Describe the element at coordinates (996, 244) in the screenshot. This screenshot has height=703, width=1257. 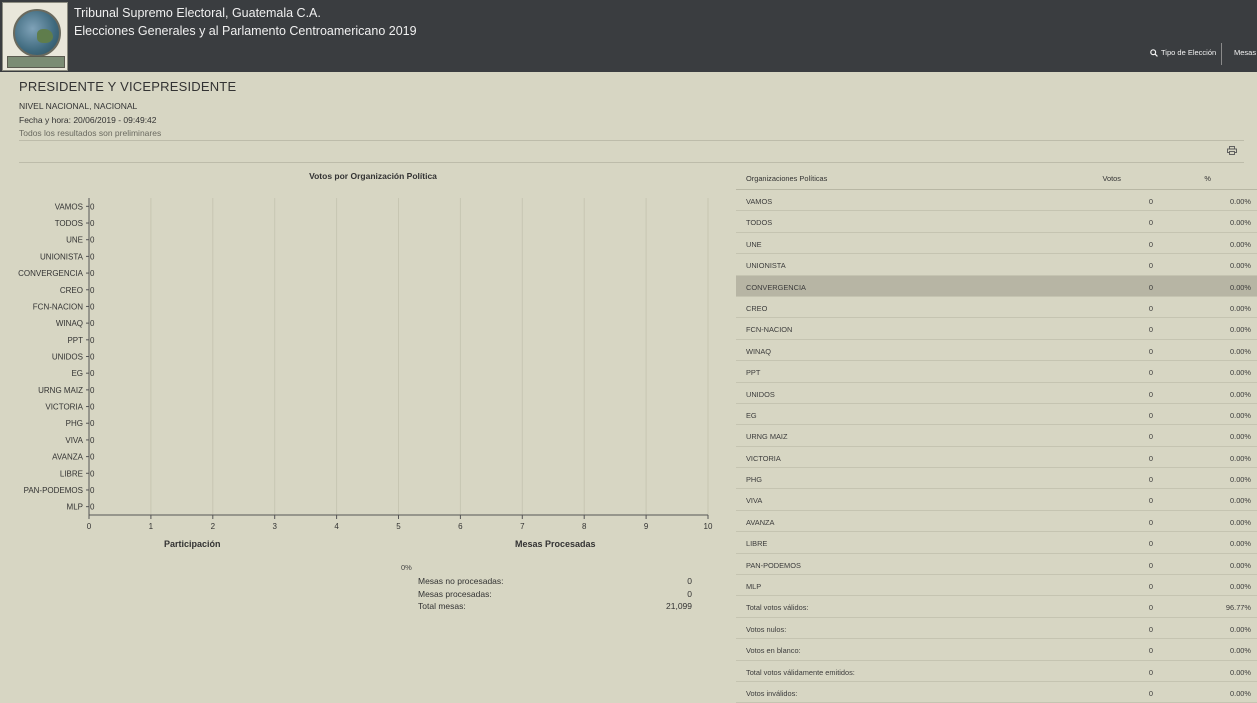
I see `table-row: UNE 0 0.00%` at that location.